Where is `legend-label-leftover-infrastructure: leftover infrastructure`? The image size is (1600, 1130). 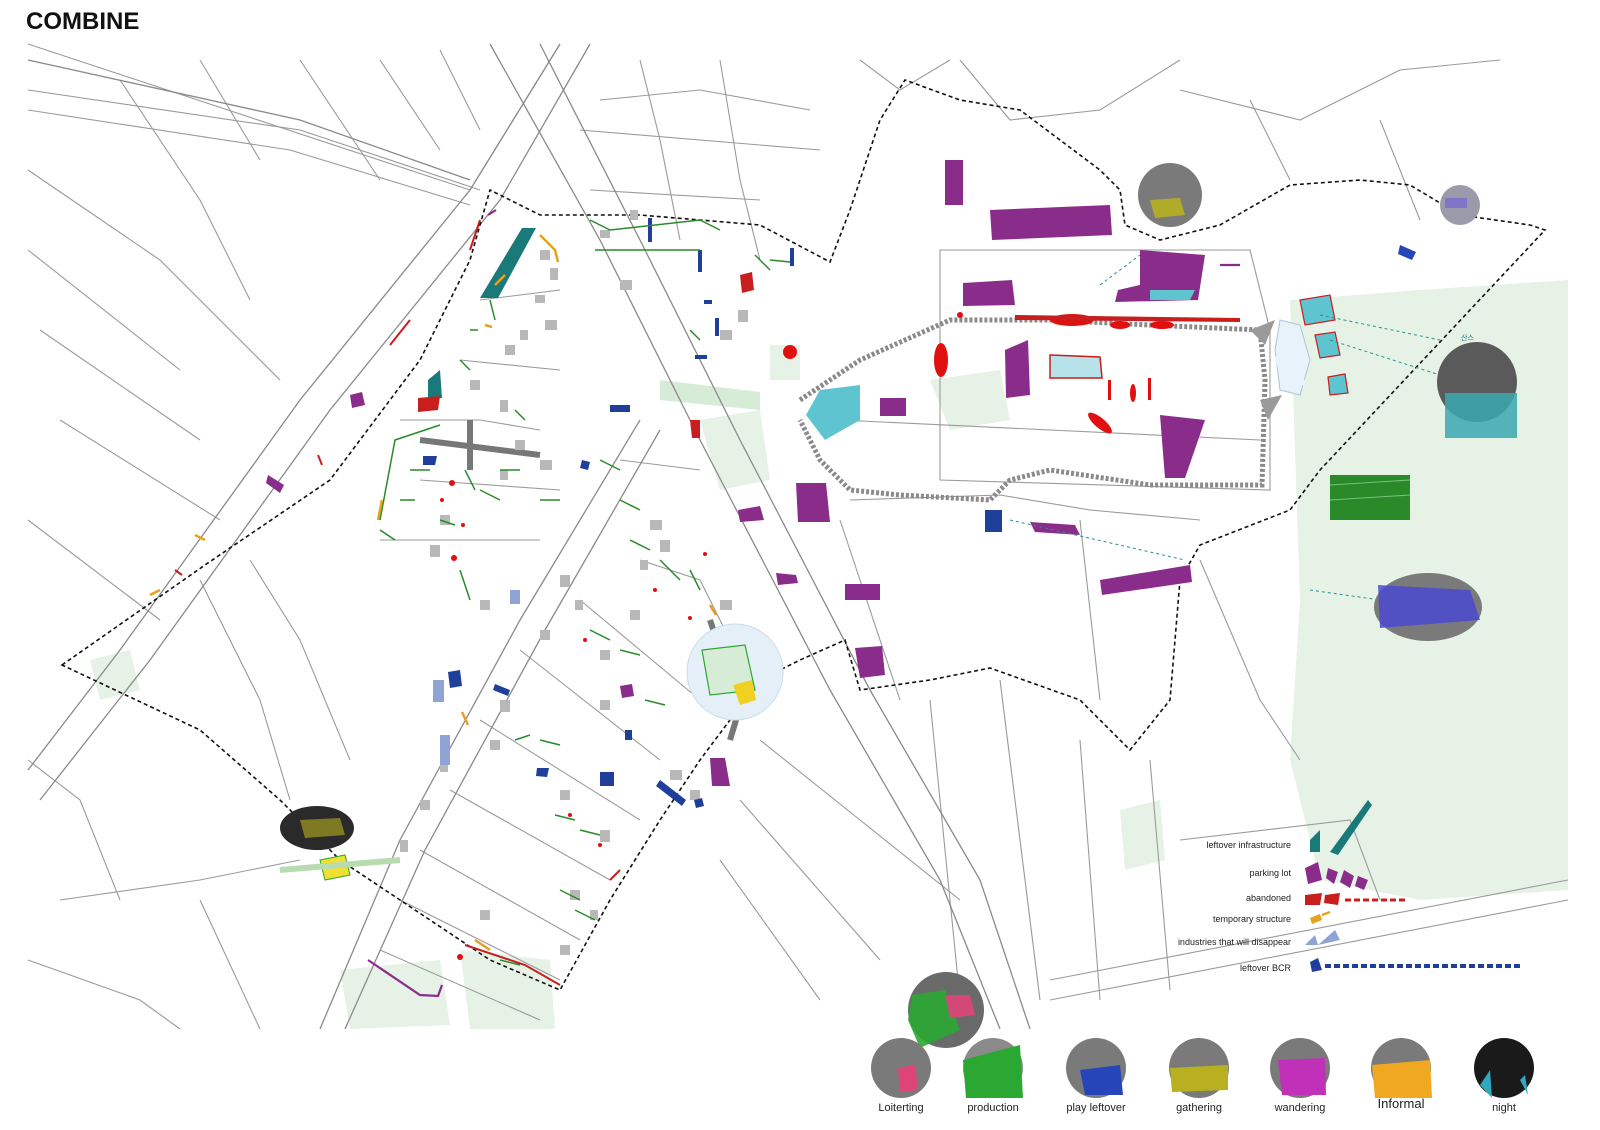 legend-label-leftover-infrastructure: leftover infrastructure is located at coordinates (1248, 845).